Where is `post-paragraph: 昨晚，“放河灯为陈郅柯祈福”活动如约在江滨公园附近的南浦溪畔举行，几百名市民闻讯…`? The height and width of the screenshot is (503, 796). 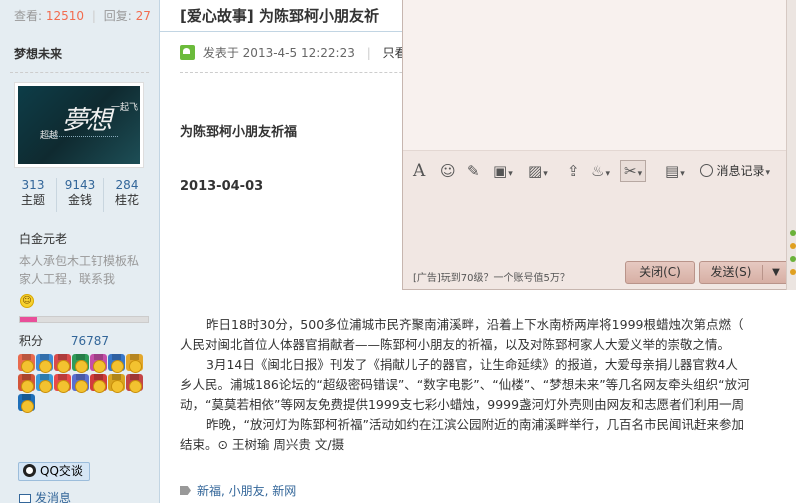 post-paragraph: 昨晚，“放河灯为陈郅柯祈福”活动如约在江滨公园附近的南浦溪畔举行，几百名市民闻讯… is located at coordinates (475, 424).